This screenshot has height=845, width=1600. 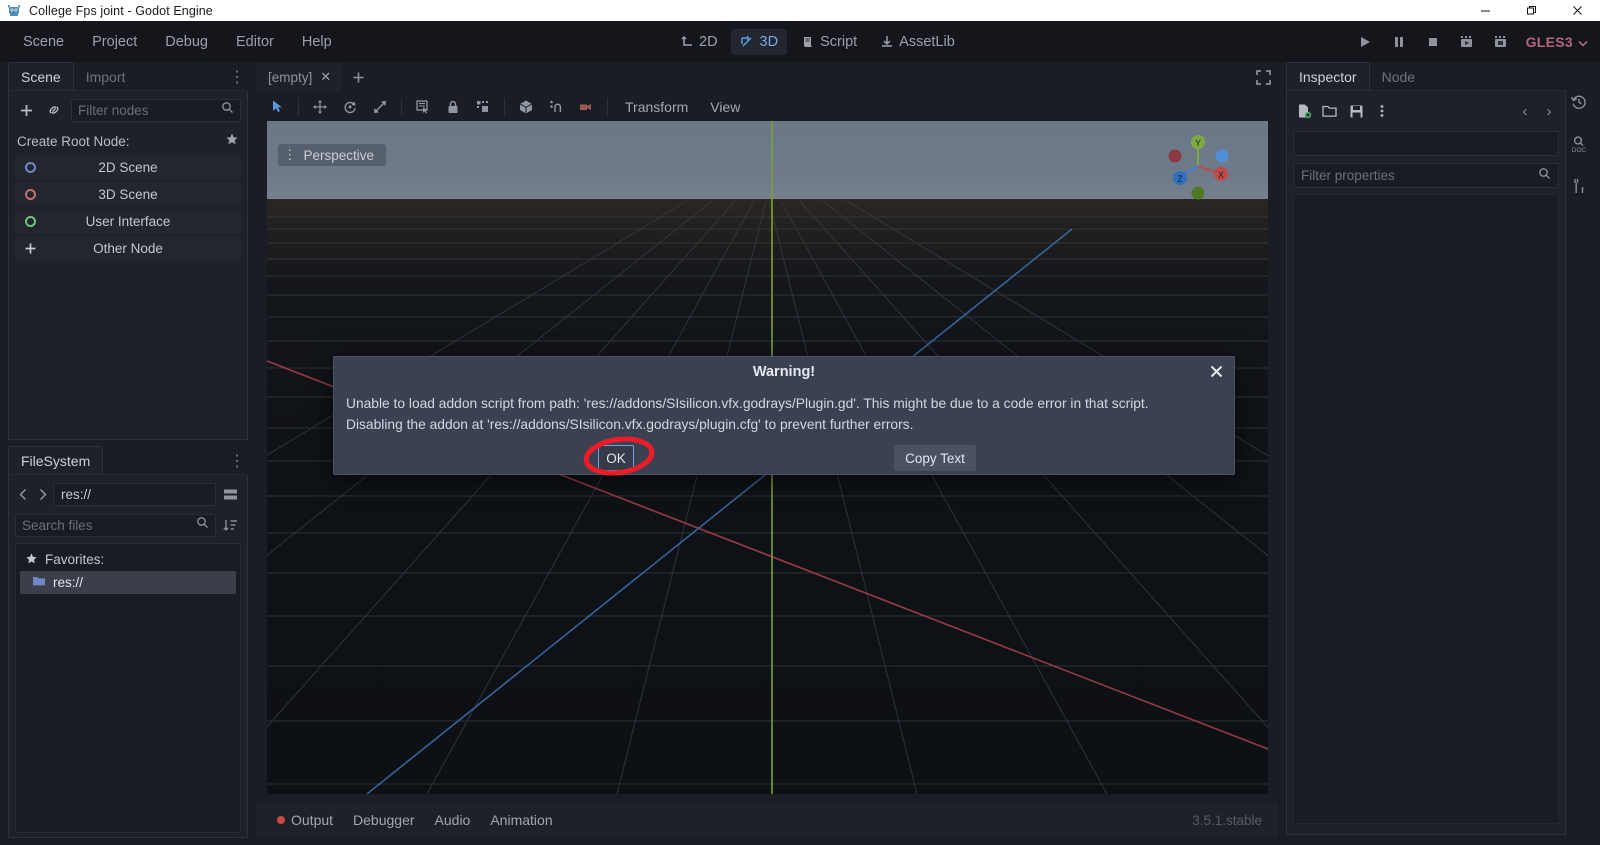 I want to click on dialog-close-button, so click(x=1216, y=371).